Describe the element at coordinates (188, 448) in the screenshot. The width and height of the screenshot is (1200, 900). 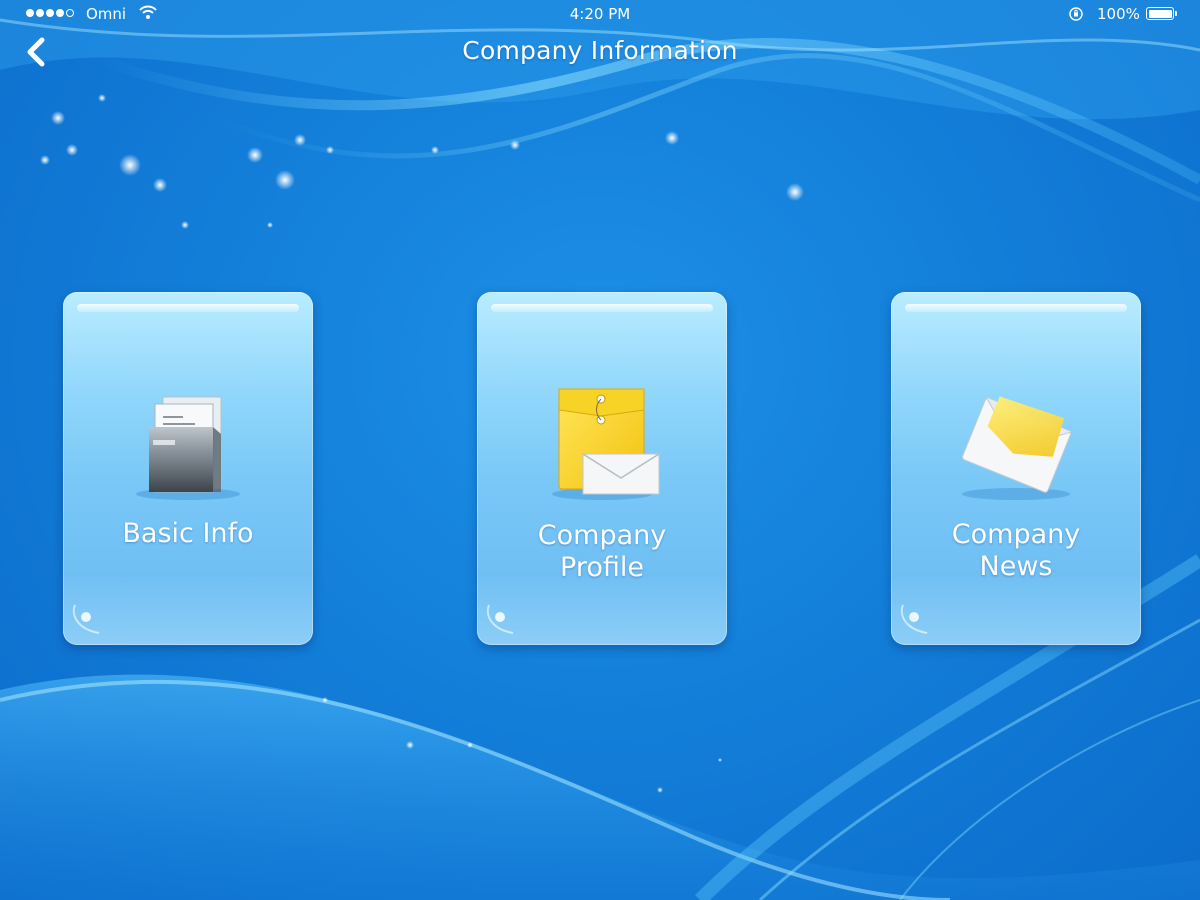
I see `document-stack-icon` at that location.